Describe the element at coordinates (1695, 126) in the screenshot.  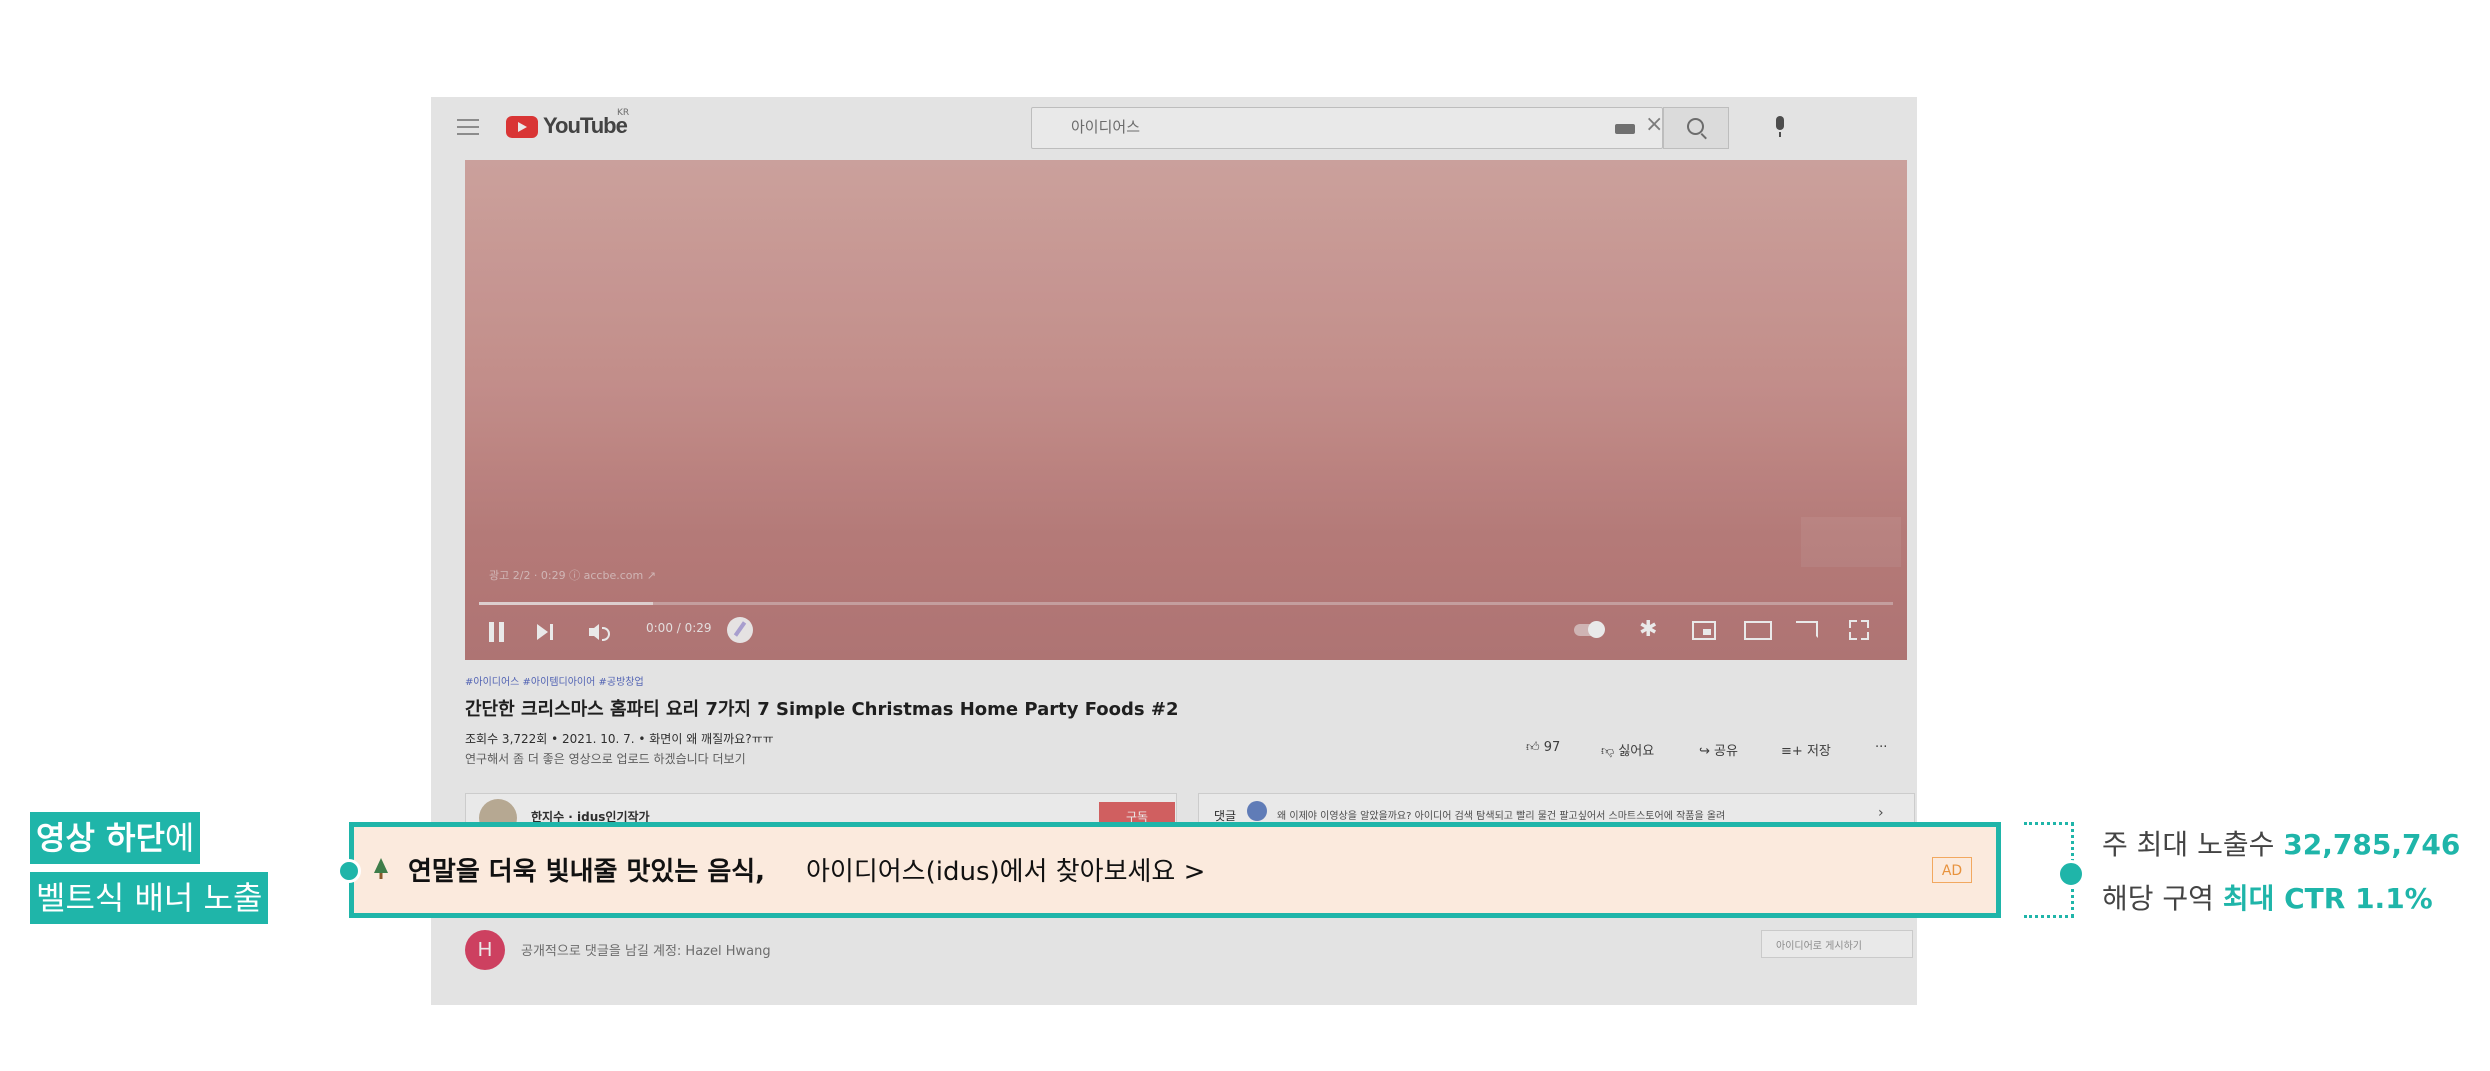
I see `search-icon` at that location.